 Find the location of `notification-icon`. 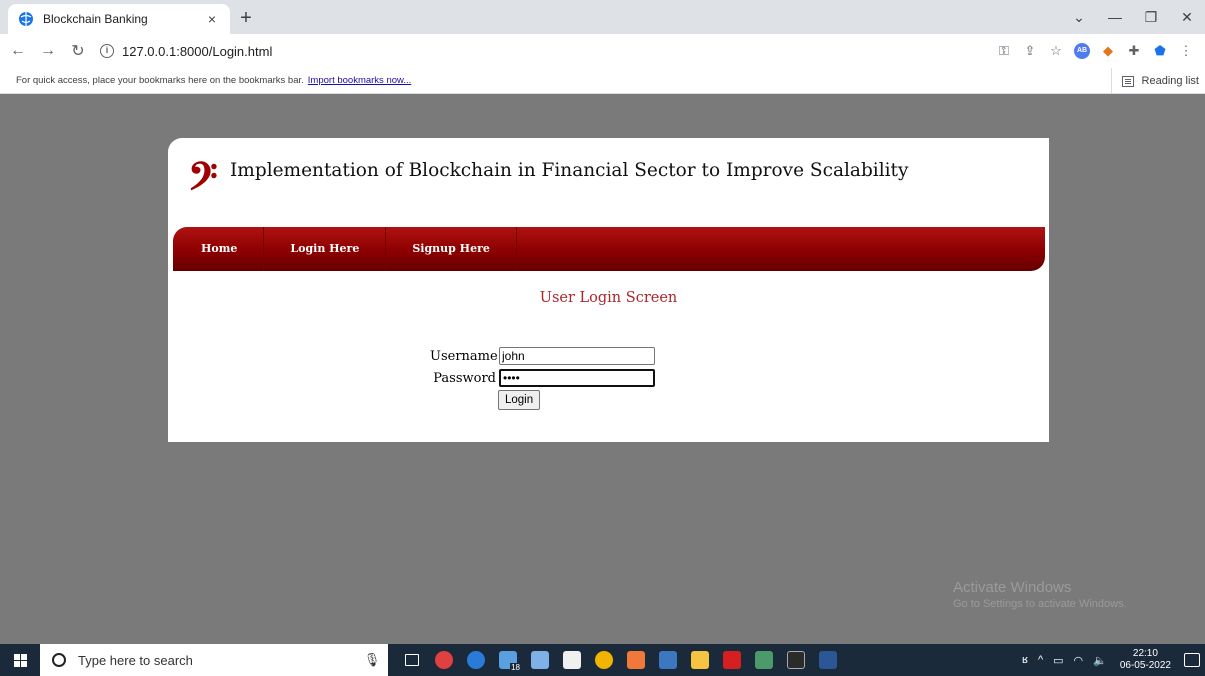

notification-icon is located at coordinates (1192, 660).